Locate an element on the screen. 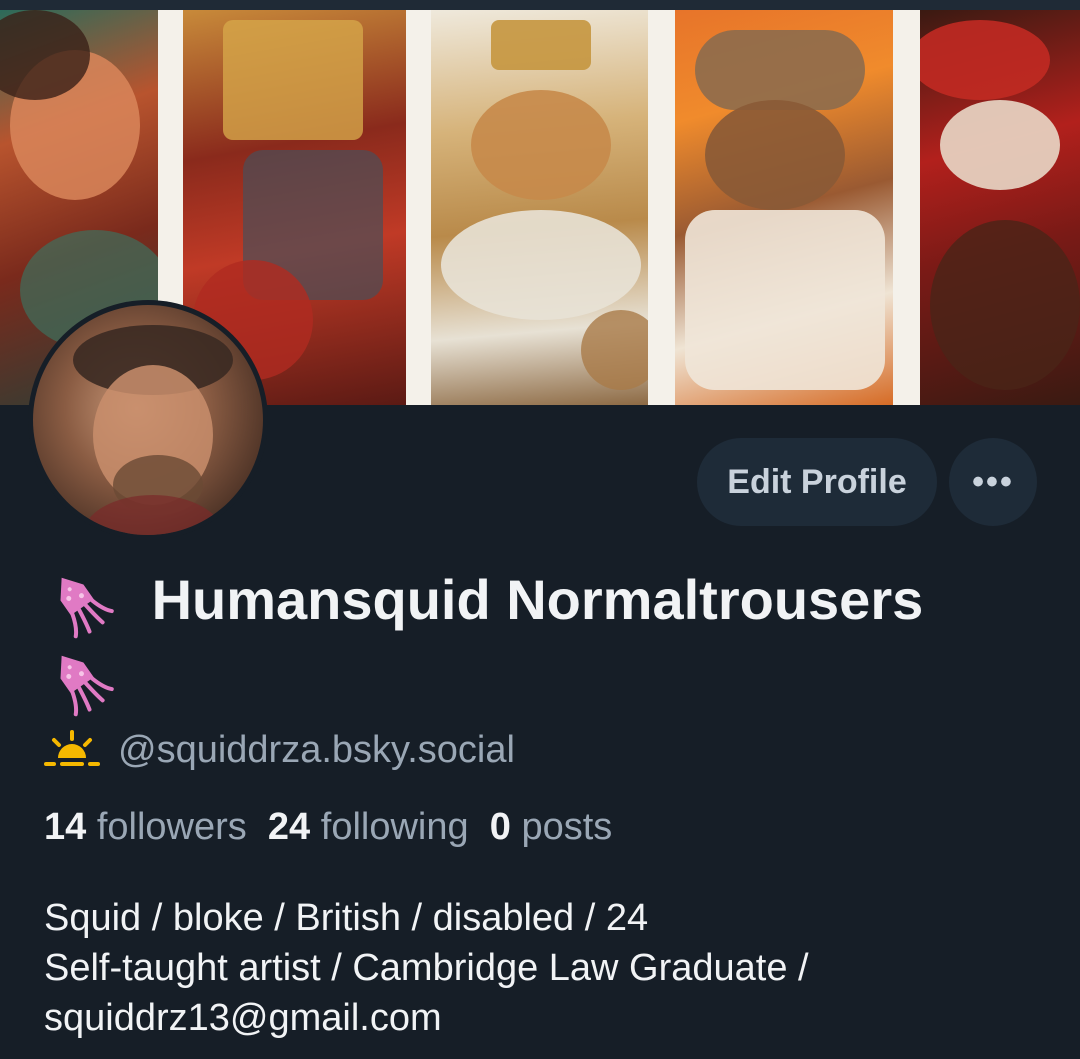 The height and width of the screenshot is (1059, 1080). posts-stat: 0 posts is located at coordinates (551, 827).